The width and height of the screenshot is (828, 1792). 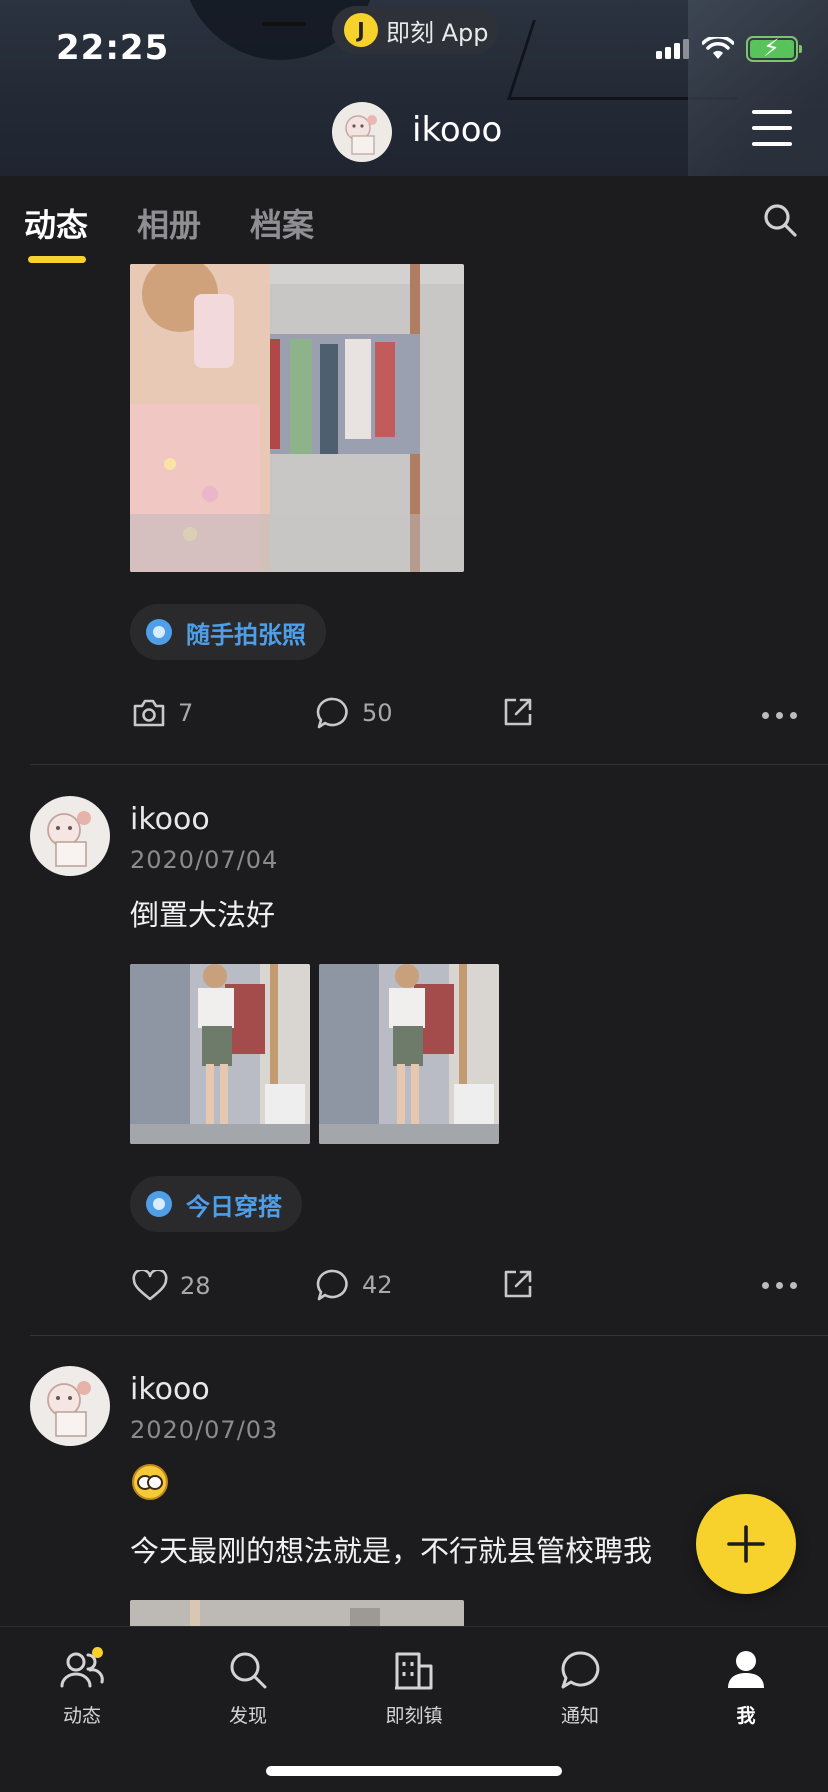 I want to click on person-icon, so click(x=746, y=1669).